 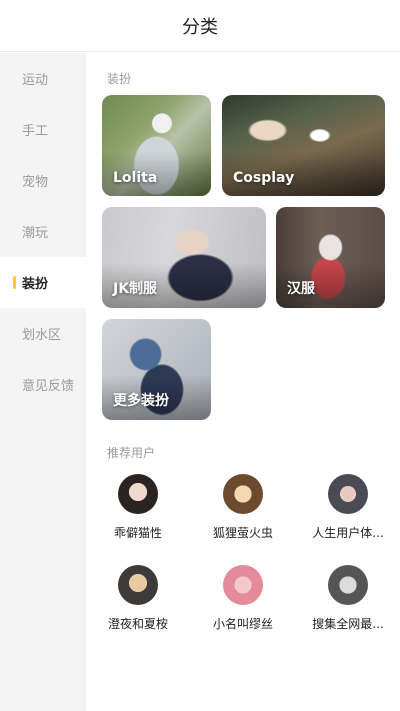 I want to click on card-label: 汉服, so click(x=301, y=289).